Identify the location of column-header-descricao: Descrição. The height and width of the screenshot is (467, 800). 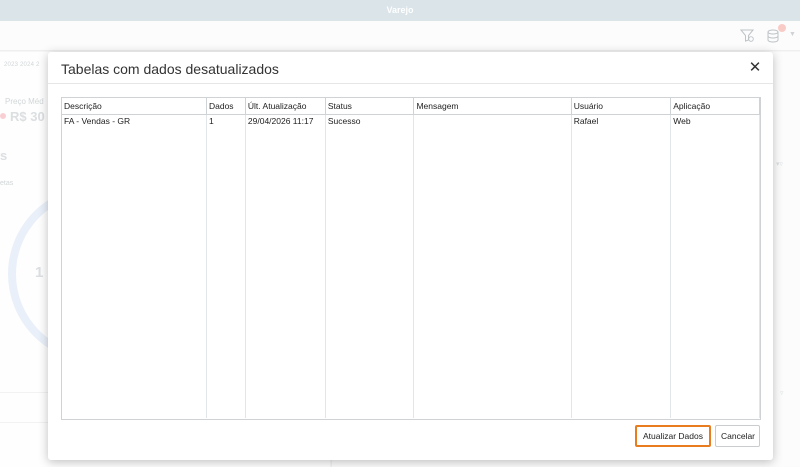
(134, 106).